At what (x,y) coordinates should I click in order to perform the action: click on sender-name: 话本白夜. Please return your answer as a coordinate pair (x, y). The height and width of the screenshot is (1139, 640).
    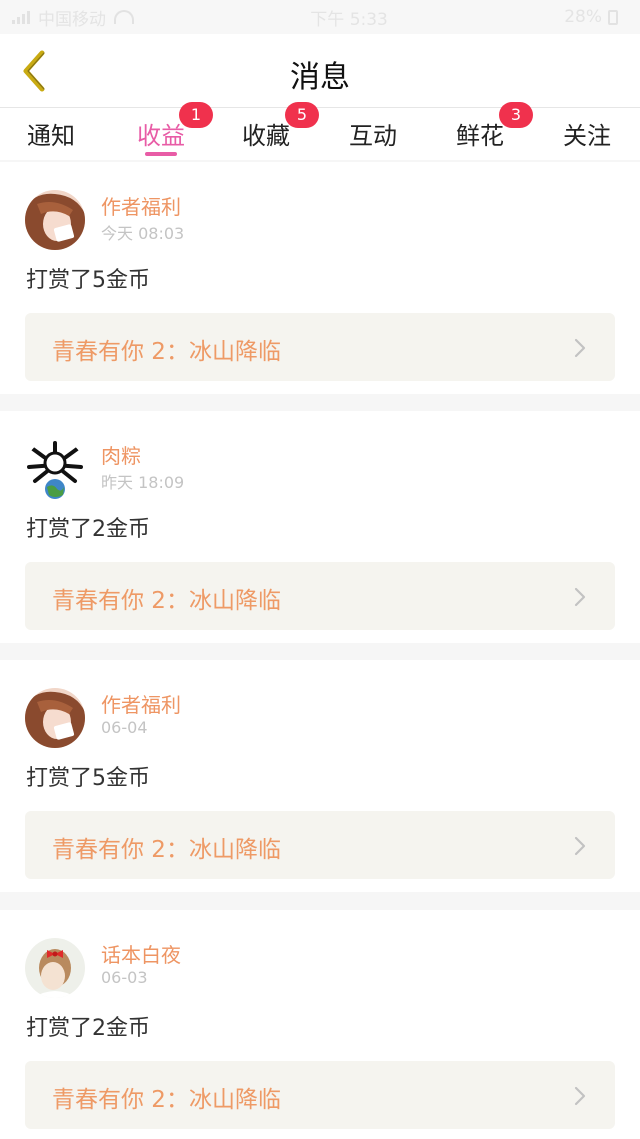
    Looking at the image, I should click on (141, 953).